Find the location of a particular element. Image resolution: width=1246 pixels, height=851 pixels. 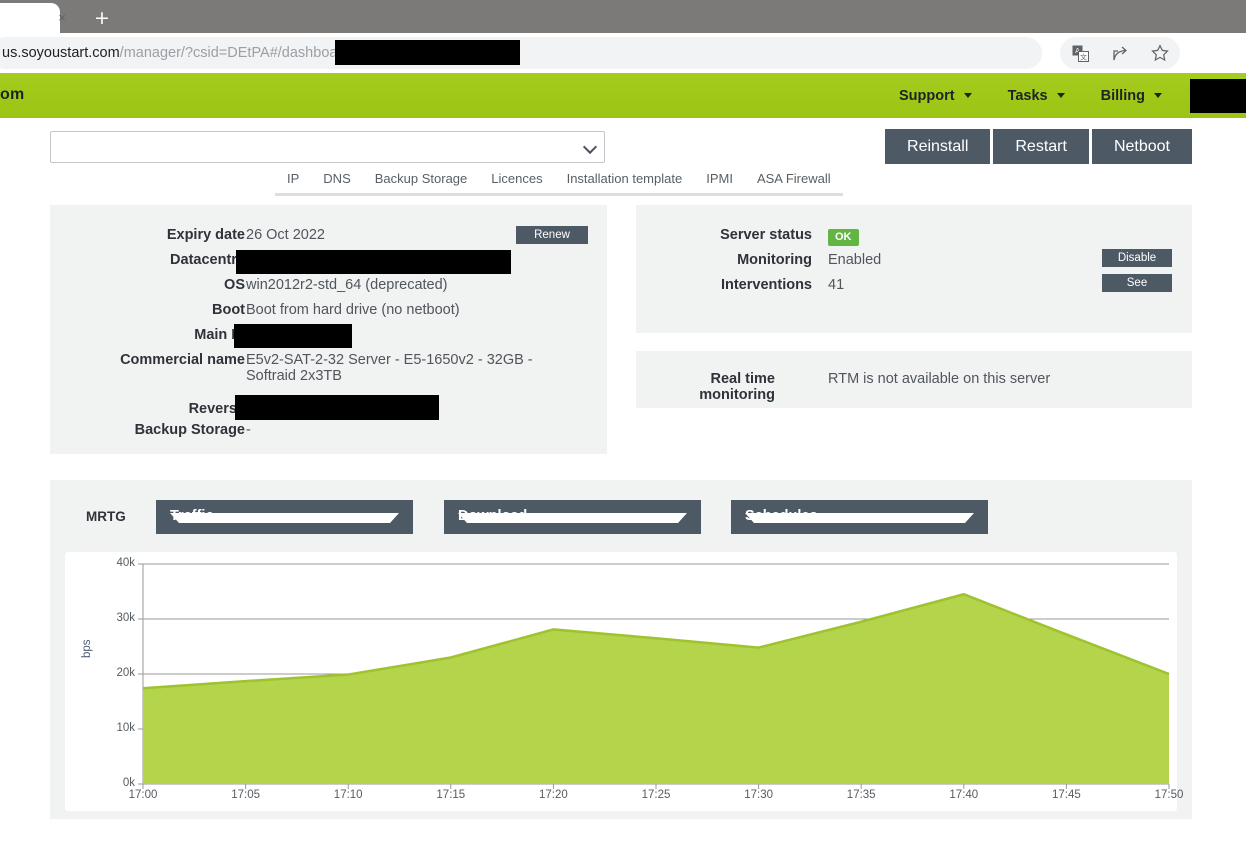

chart-x-tick: 17:35 is located at coordinates (861, 795).